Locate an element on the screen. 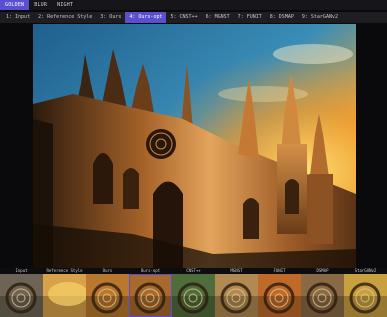  tab-reference-style: 2: Reference Style is located at coordinates (65, 17).